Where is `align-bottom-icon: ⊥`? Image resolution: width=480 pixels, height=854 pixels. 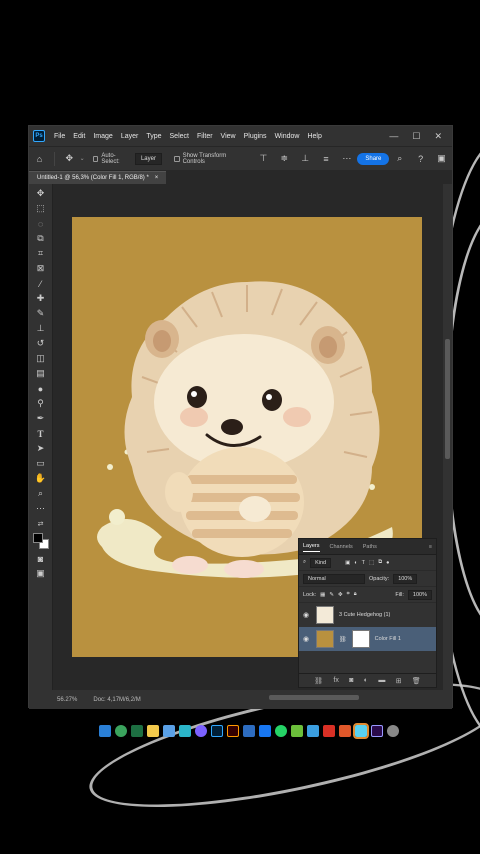
align-bottom-icon: ⊥ is located at coordinates (305, 159).